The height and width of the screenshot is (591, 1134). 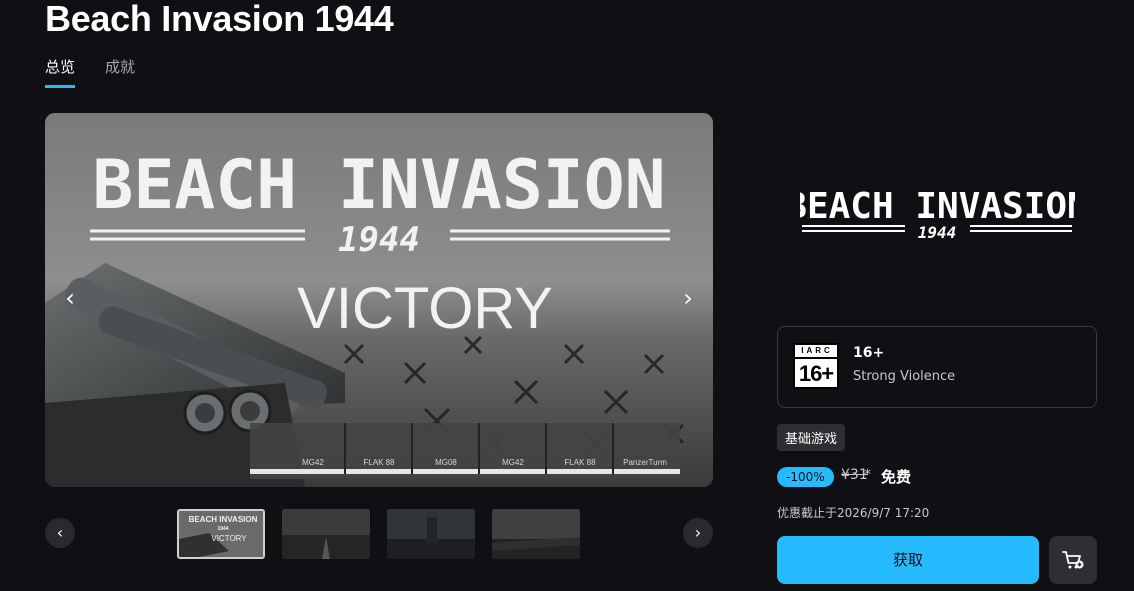 I want to click on thumbnail-art: BEACH INVASION 1944 VICTORY, so click(x=221, y=534).